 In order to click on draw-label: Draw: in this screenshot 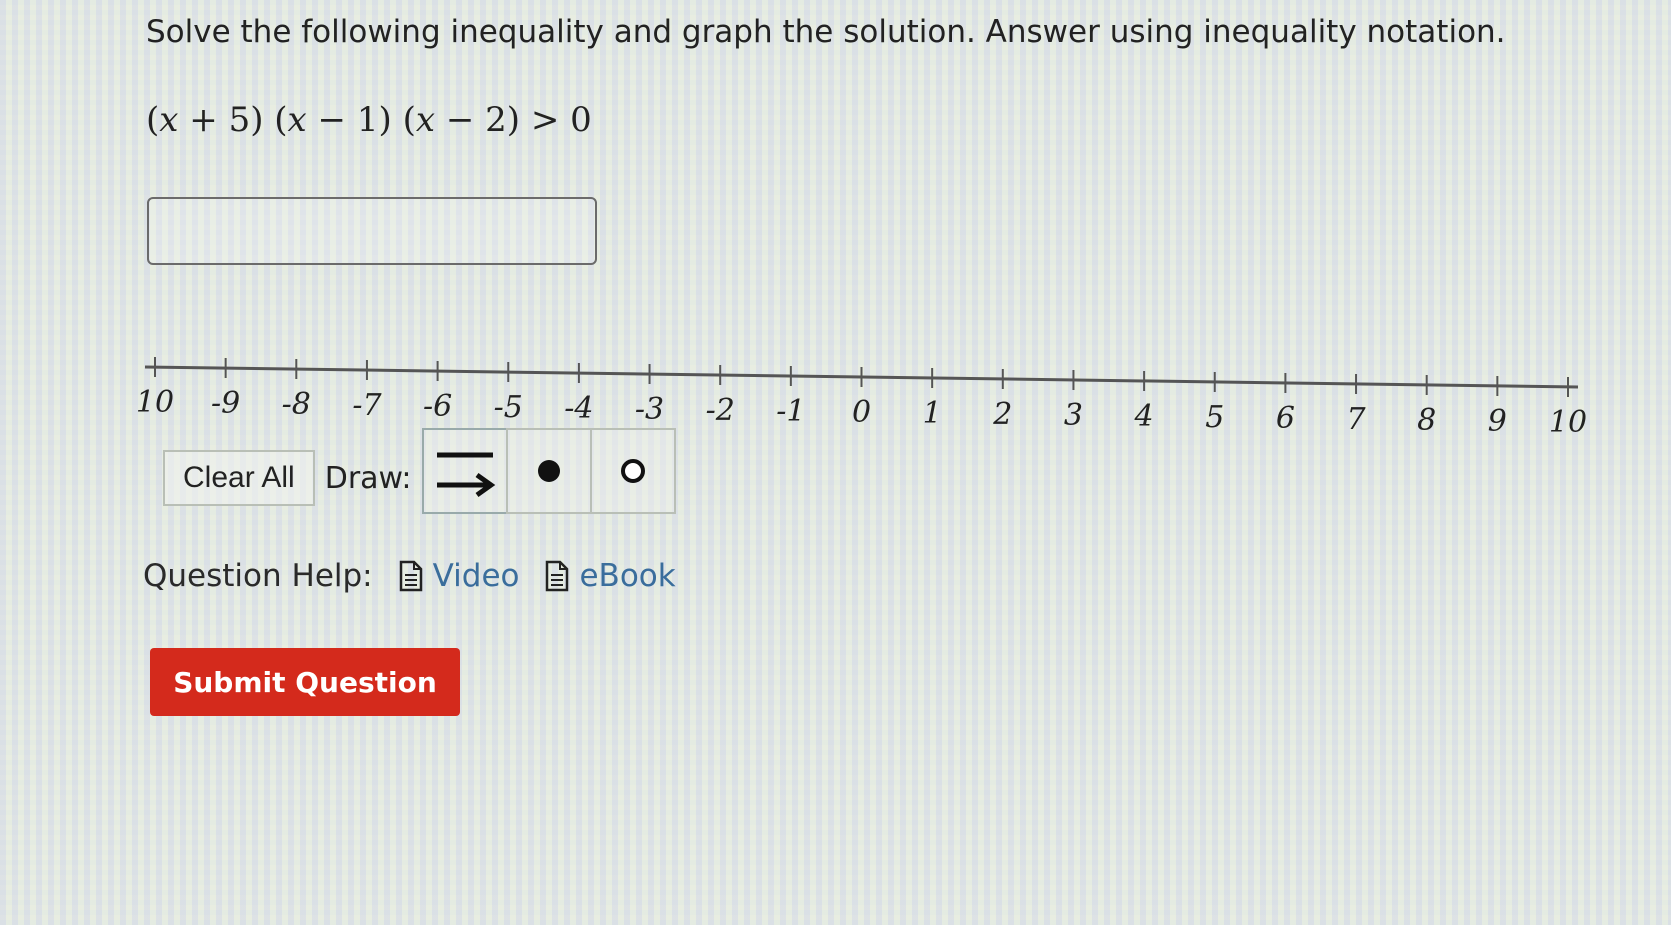, I will do `click(368, 478)`.